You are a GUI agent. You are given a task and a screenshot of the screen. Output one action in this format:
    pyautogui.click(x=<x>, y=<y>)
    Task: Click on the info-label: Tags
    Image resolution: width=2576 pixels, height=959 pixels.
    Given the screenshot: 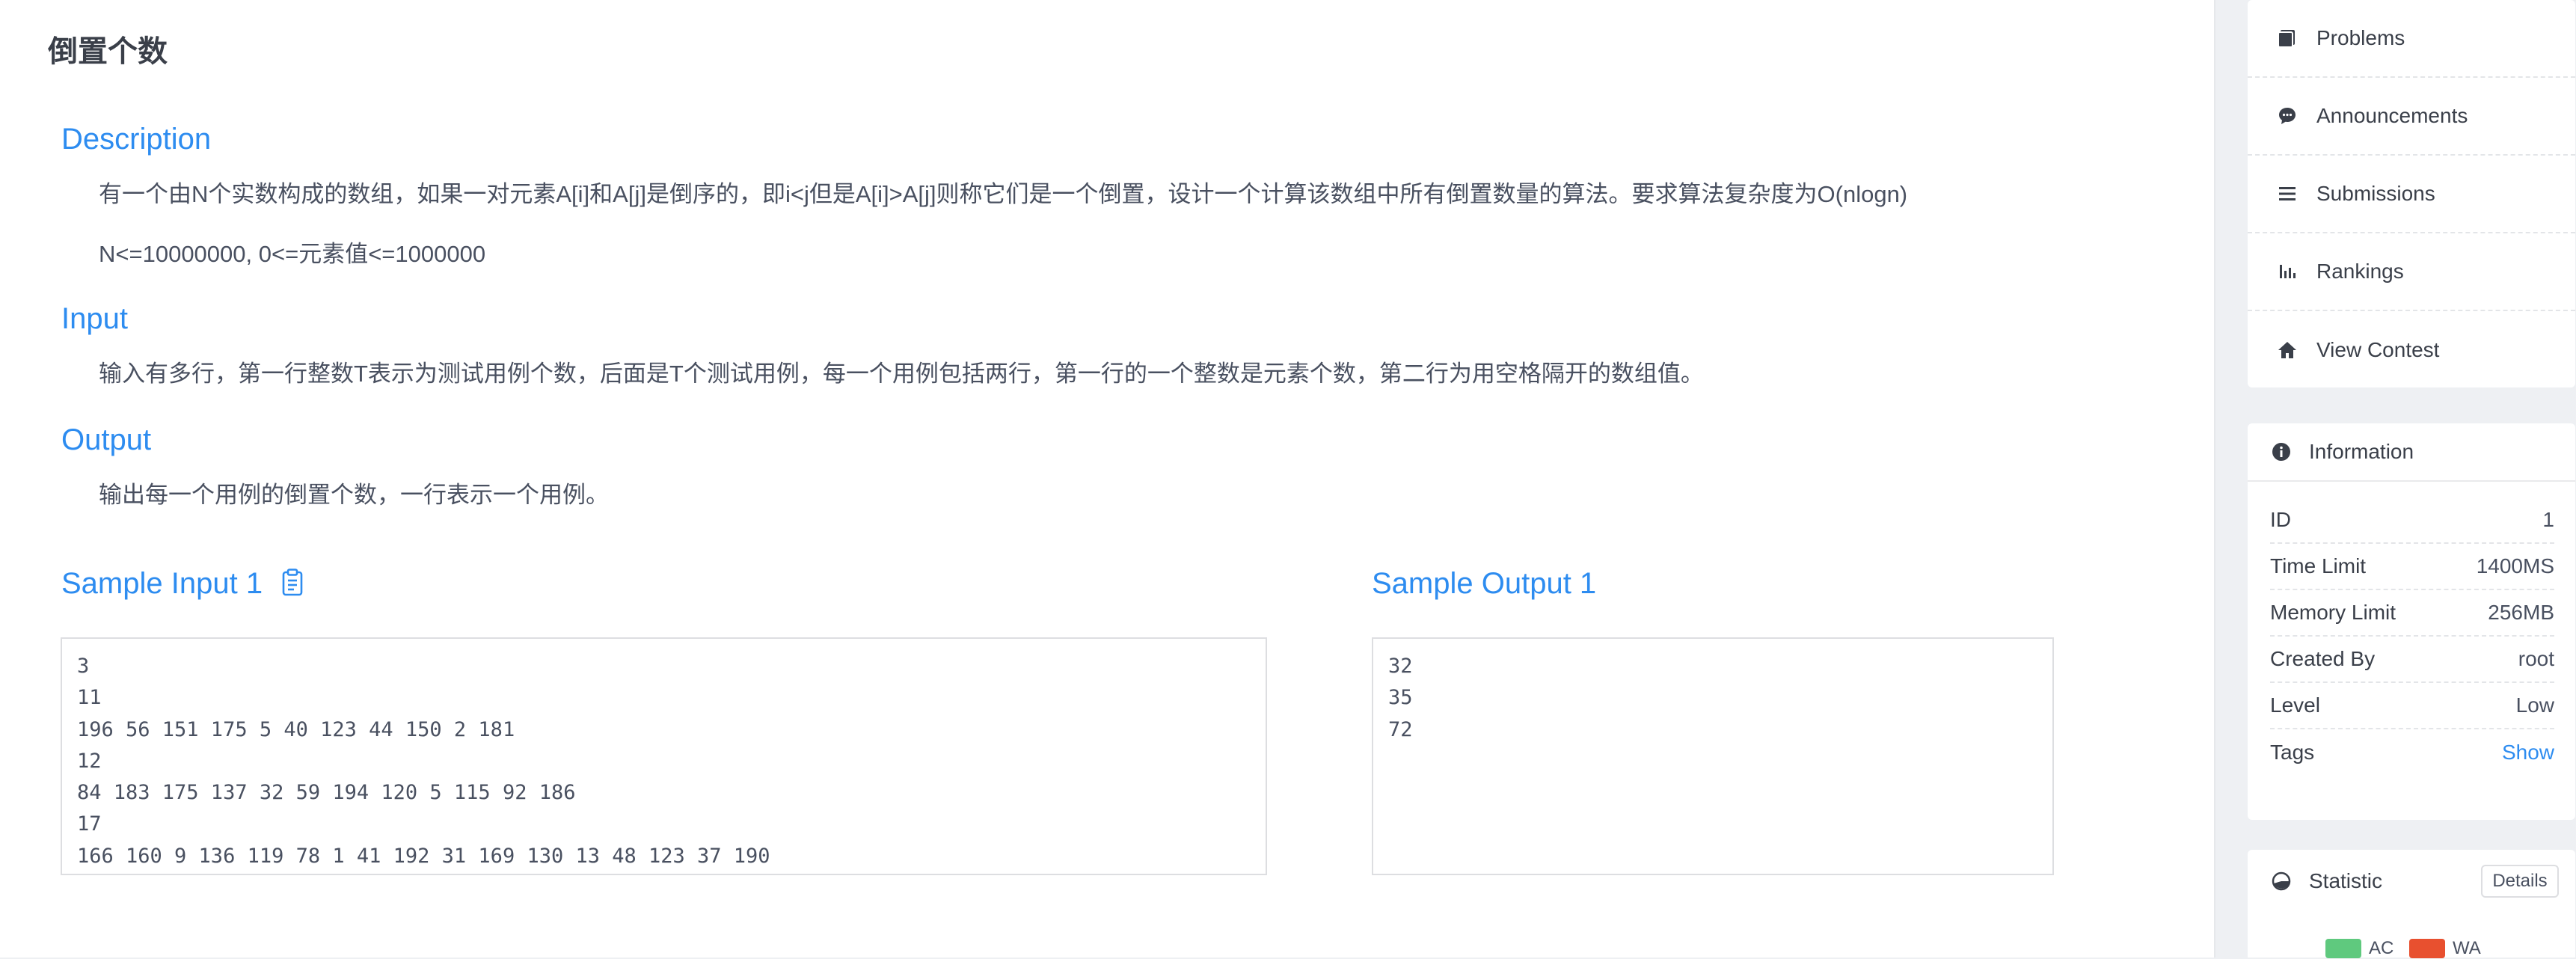 What is the action you would take?
    pyautogui.click(x=2292, y=752)
    